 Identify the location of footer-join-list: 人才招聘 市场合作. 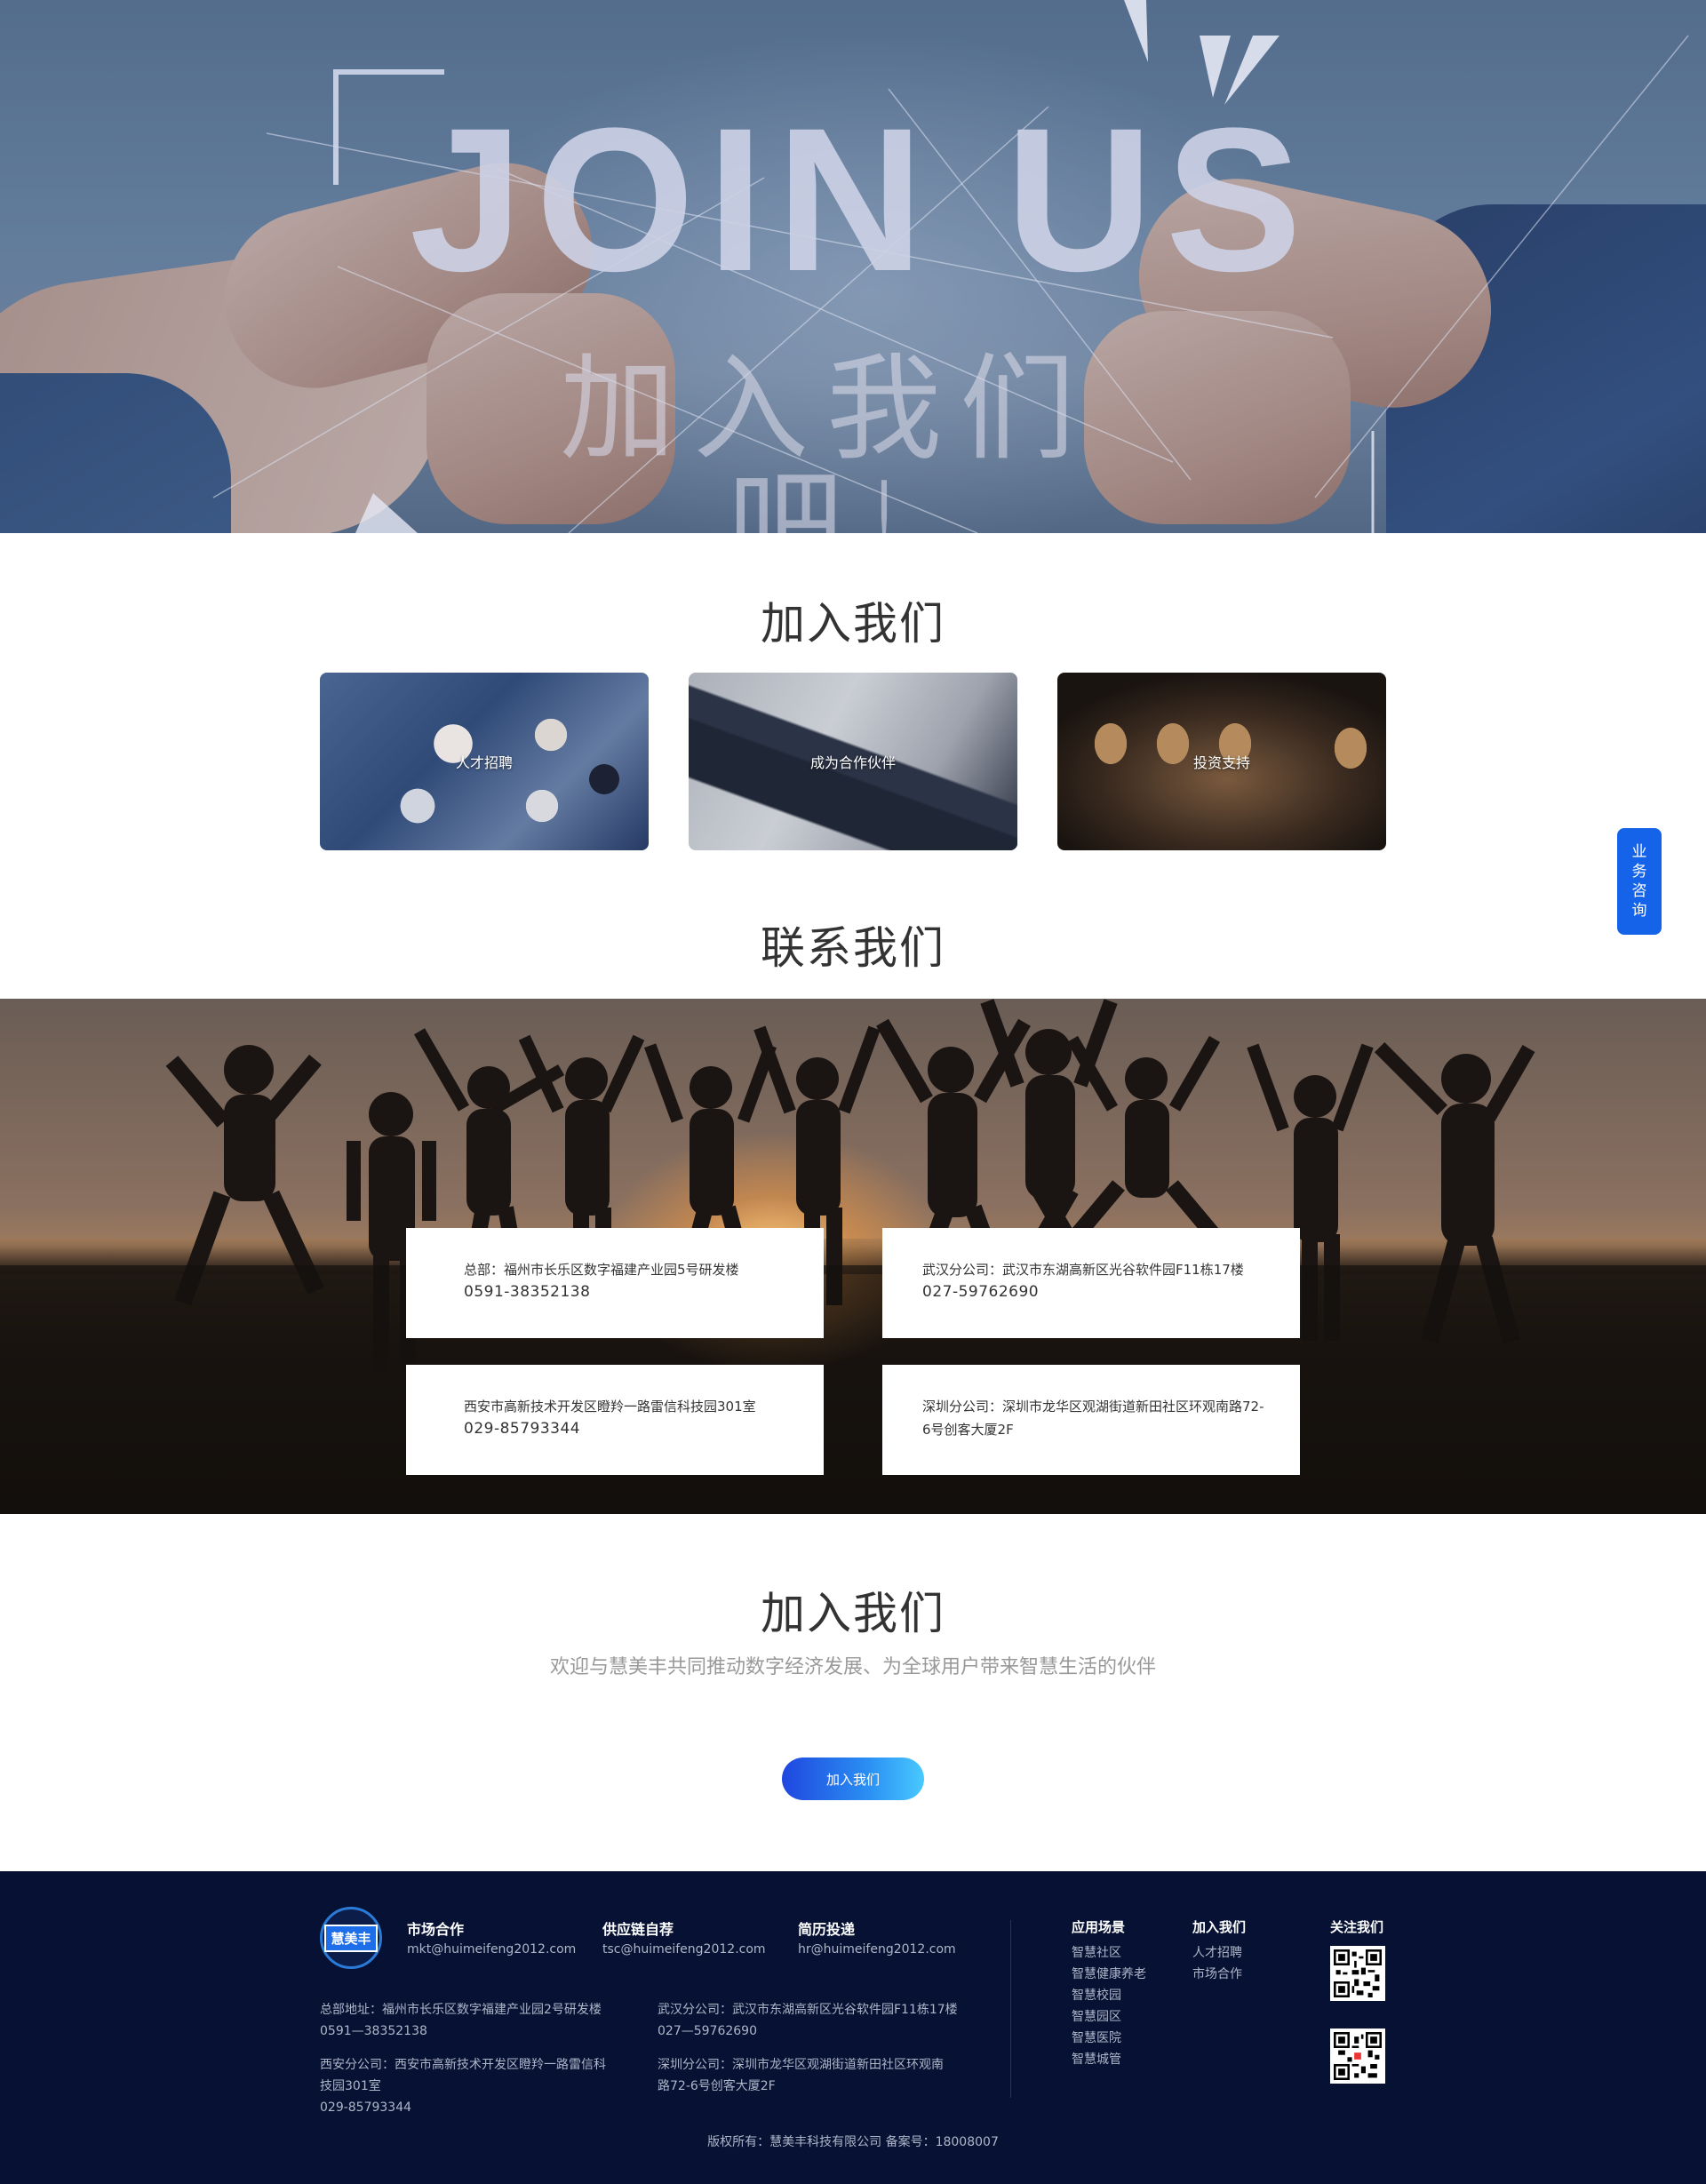
(1217, 1964).